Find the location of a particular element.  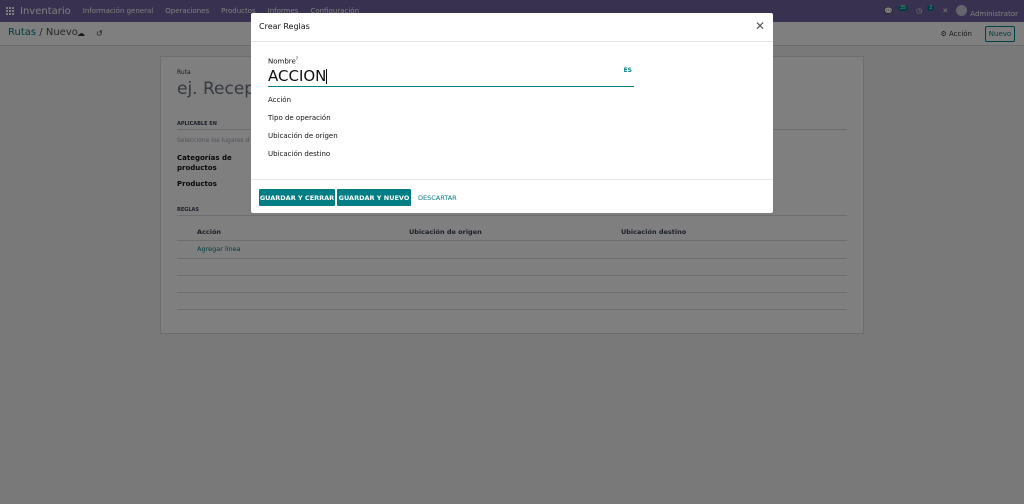

dialog-title: Crear Reglas is located at coordinates (284, 26).